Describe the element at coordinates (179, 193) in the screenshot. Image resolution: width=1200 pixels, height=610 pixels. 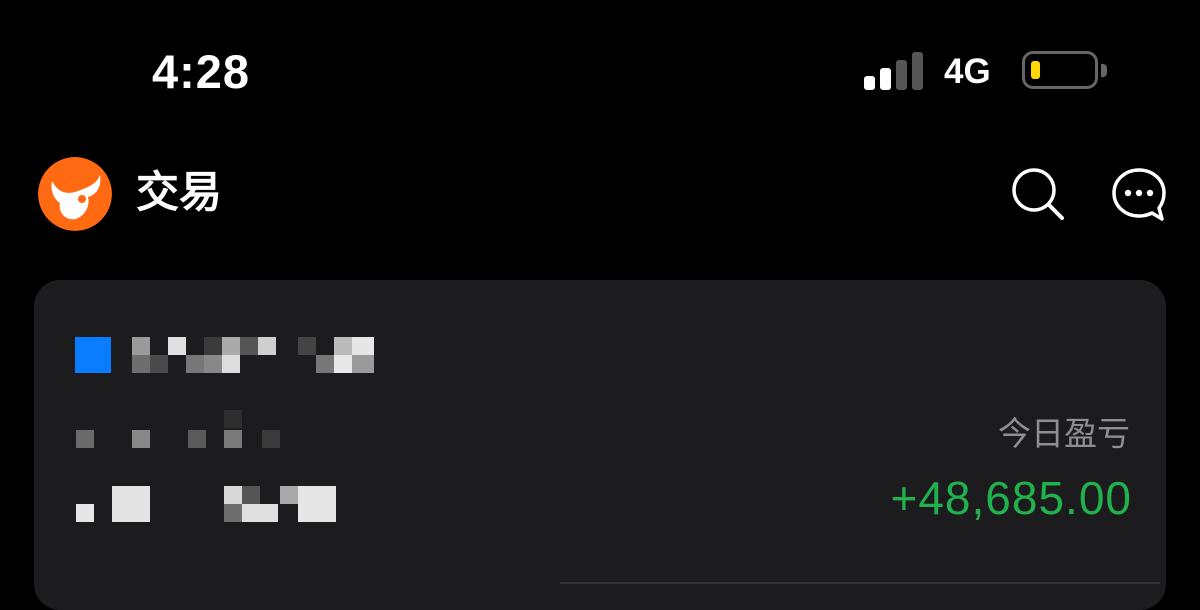
I see `page-title: 交易` at that location.